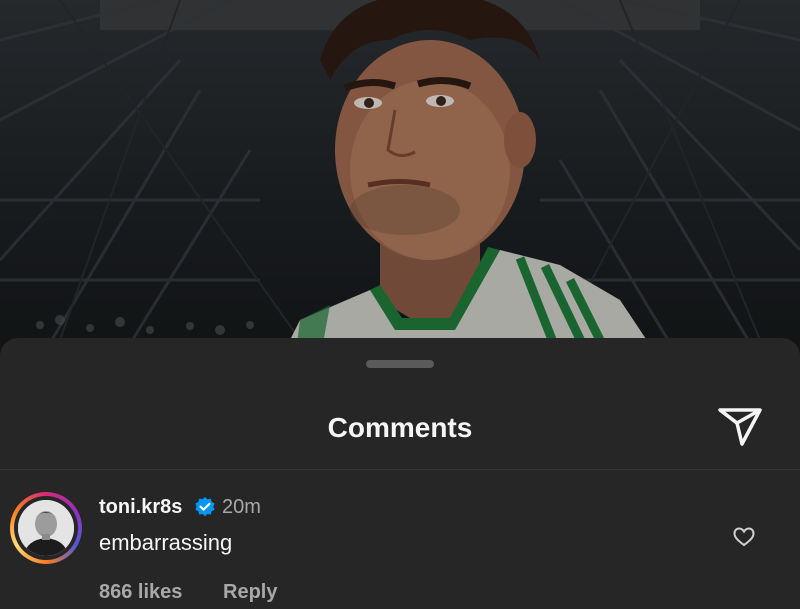 The image size is (800, 609). I want to click on comment-username: toni.kr8s, so click(140, 507).